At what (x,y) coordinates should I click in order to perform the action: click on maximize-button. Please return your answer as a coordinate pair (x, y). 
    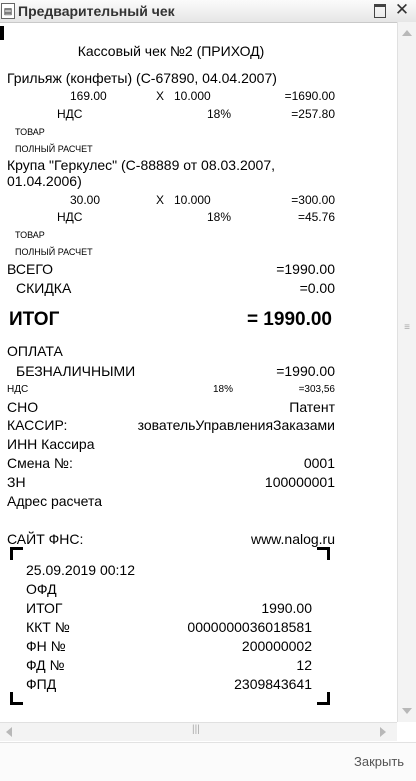
    Looking at the image, I should click on (380, 10).